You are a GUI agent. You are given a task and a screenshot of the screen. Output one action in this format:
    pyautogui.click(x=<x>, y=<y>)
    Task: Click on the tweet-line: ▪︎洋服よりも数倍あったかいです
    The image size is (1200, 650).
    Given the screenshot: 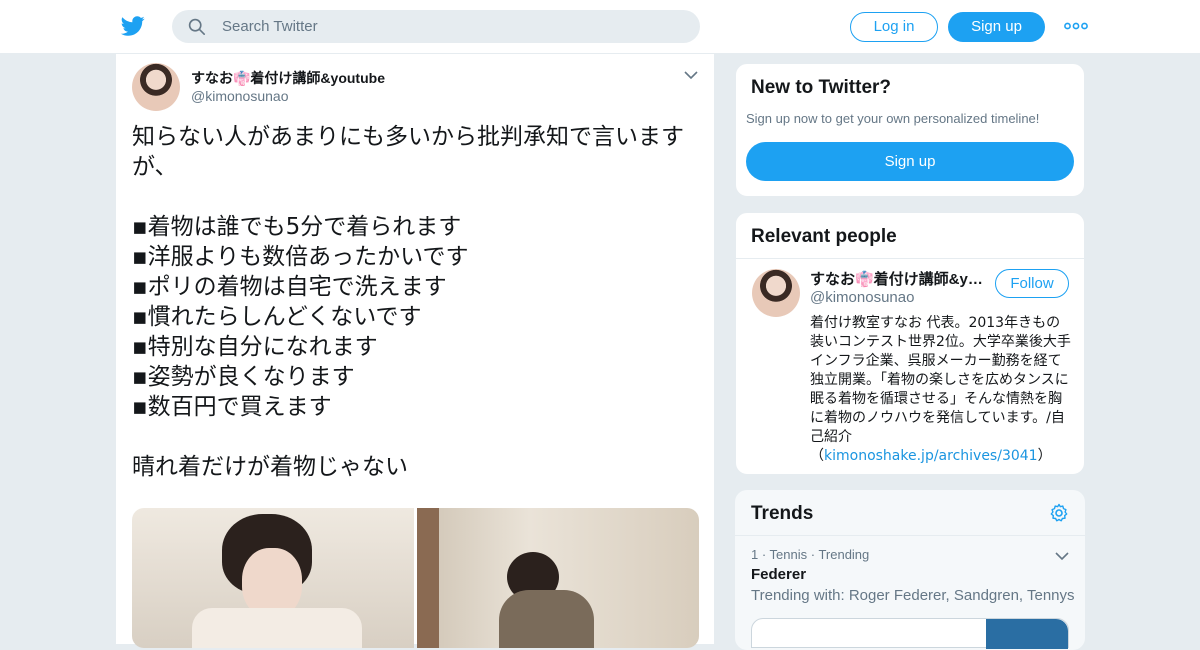 What is the action you would take?
    pyautogui.click(x=300, y=257)
    